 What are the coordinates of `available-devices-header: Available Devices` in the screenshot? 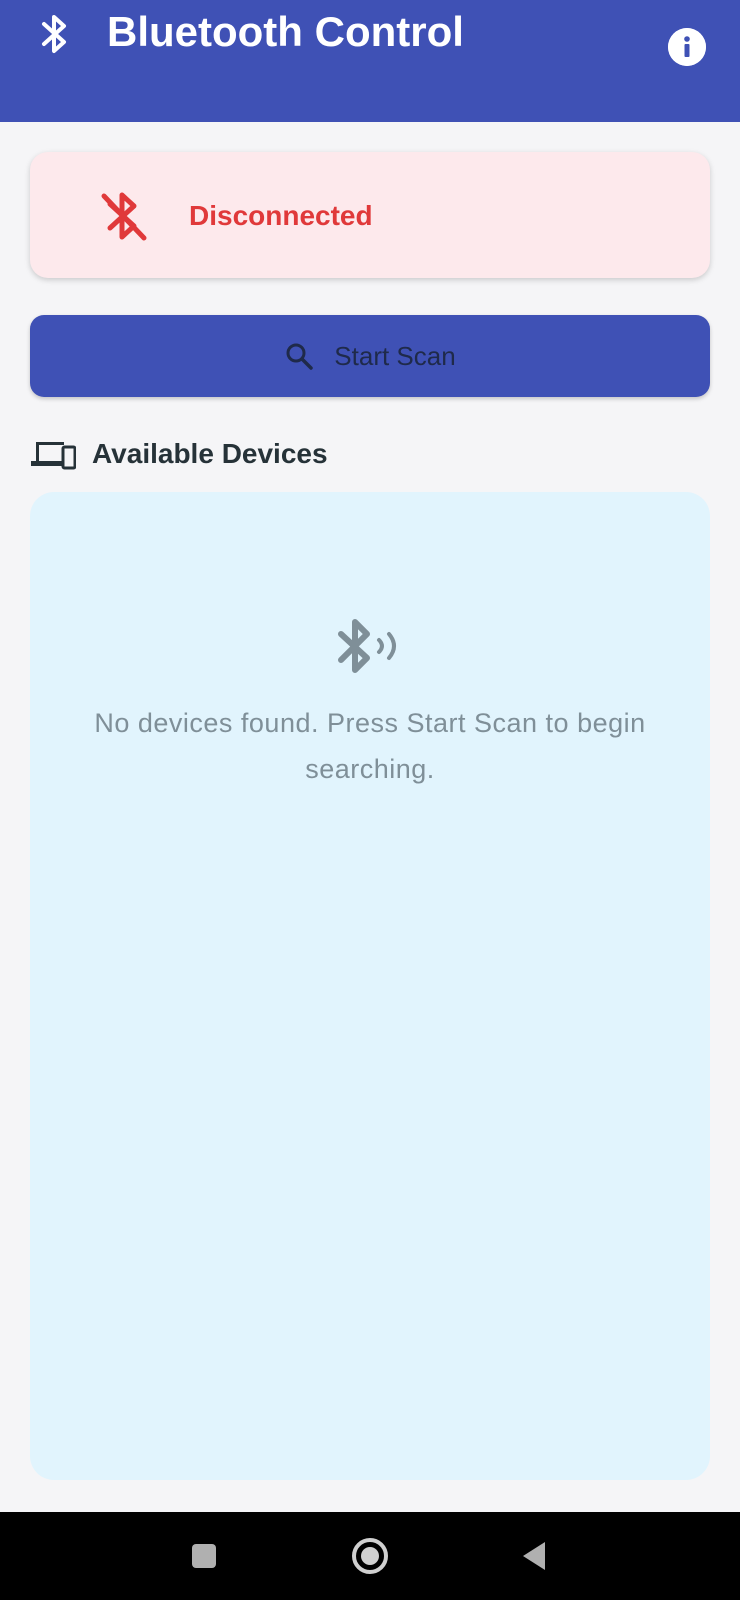 It's located at (179, 454).